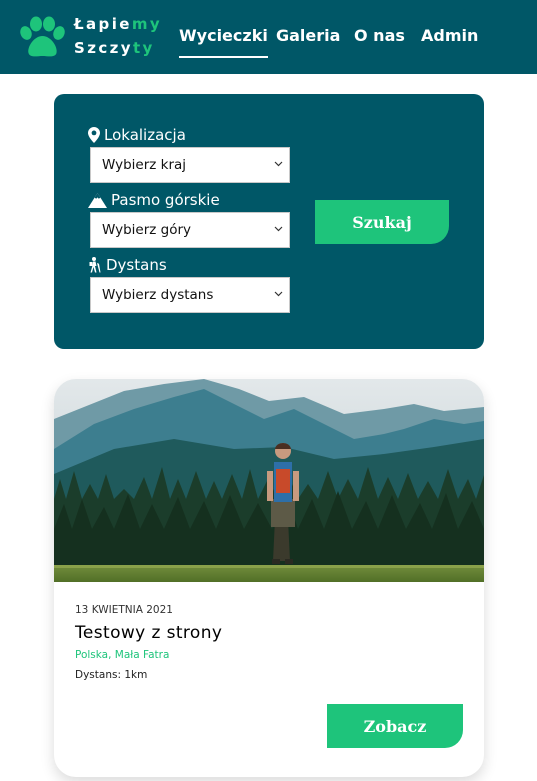 This screenshot has height=781, width=537. Describe the element at coordinates (190, 165) in the screenshot. I see `location-select: Wybierz kraj` at that location.